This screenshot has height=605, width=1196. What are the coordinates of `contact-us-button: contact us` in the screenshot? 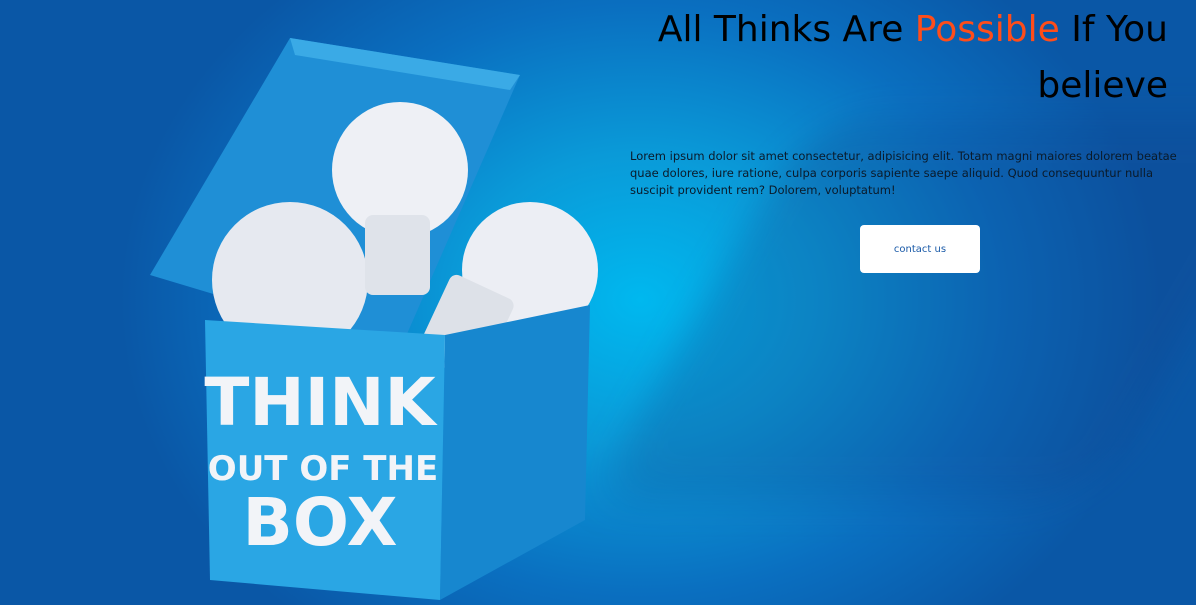 It's located at (920, 249).